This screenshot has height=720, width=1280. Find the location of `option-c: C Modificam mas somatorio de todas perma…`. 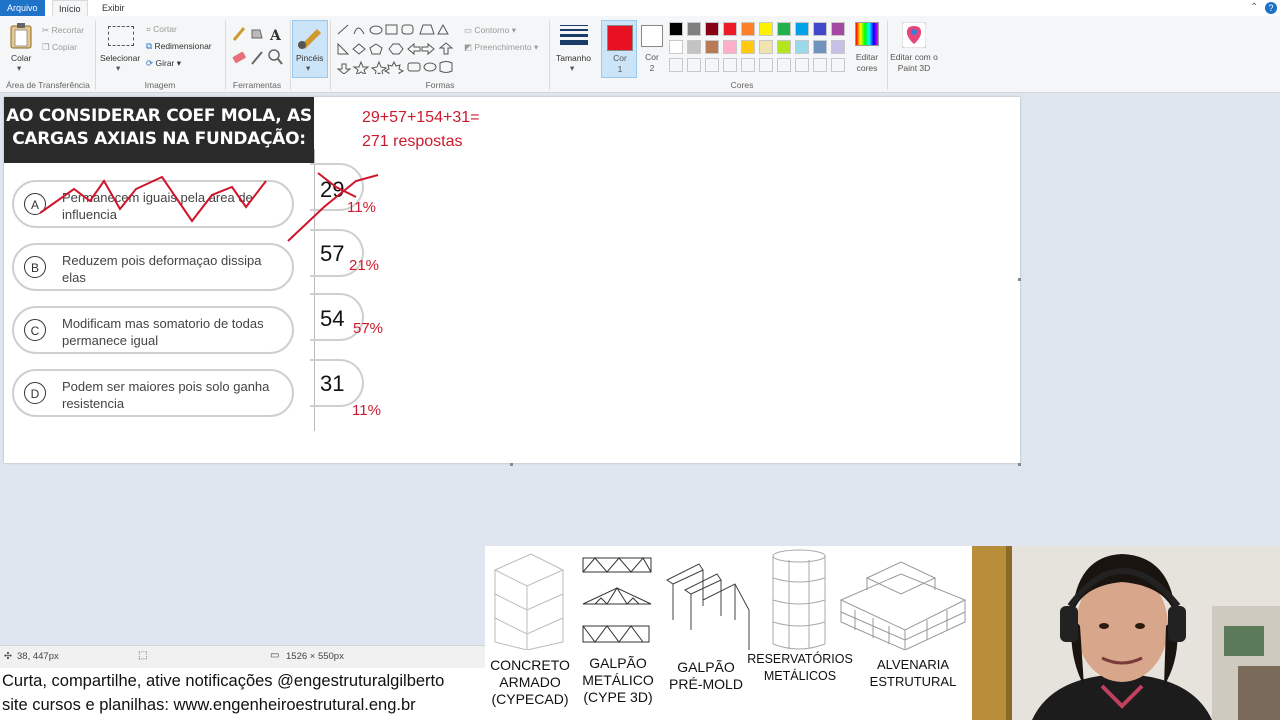

option-c: C Modificam mas somatorio de todas perma… is located at coordinates (153, 330).